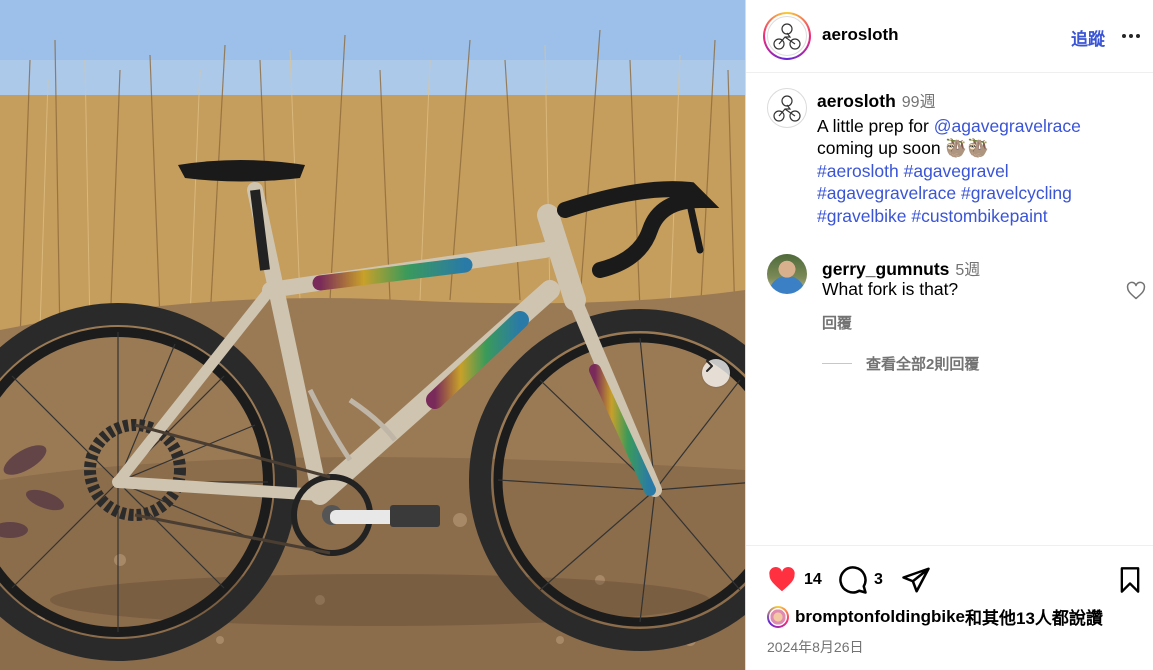 The height and width of the screenshot is (670, 1153). I want to click on share-button, so click(916, 580).